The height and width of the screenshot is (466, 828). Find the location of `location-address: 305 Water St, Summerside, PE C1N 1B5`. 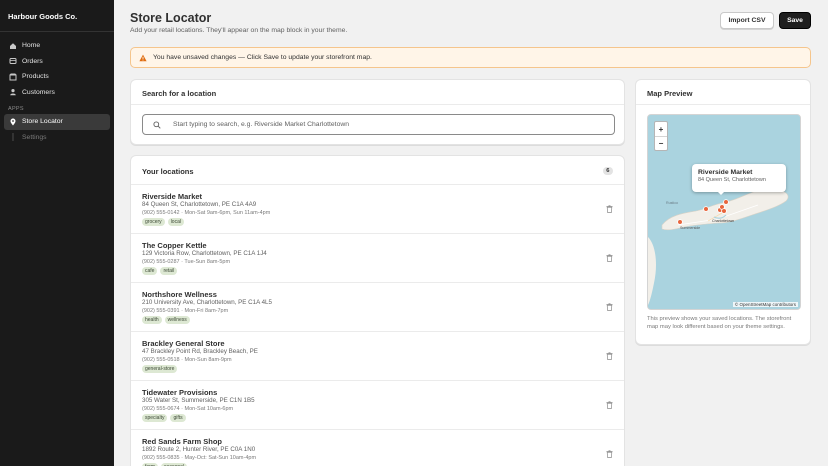

location-address: 305 Water St, Summerside, PE C1N 1B5 is located at coordinates (198, 400).